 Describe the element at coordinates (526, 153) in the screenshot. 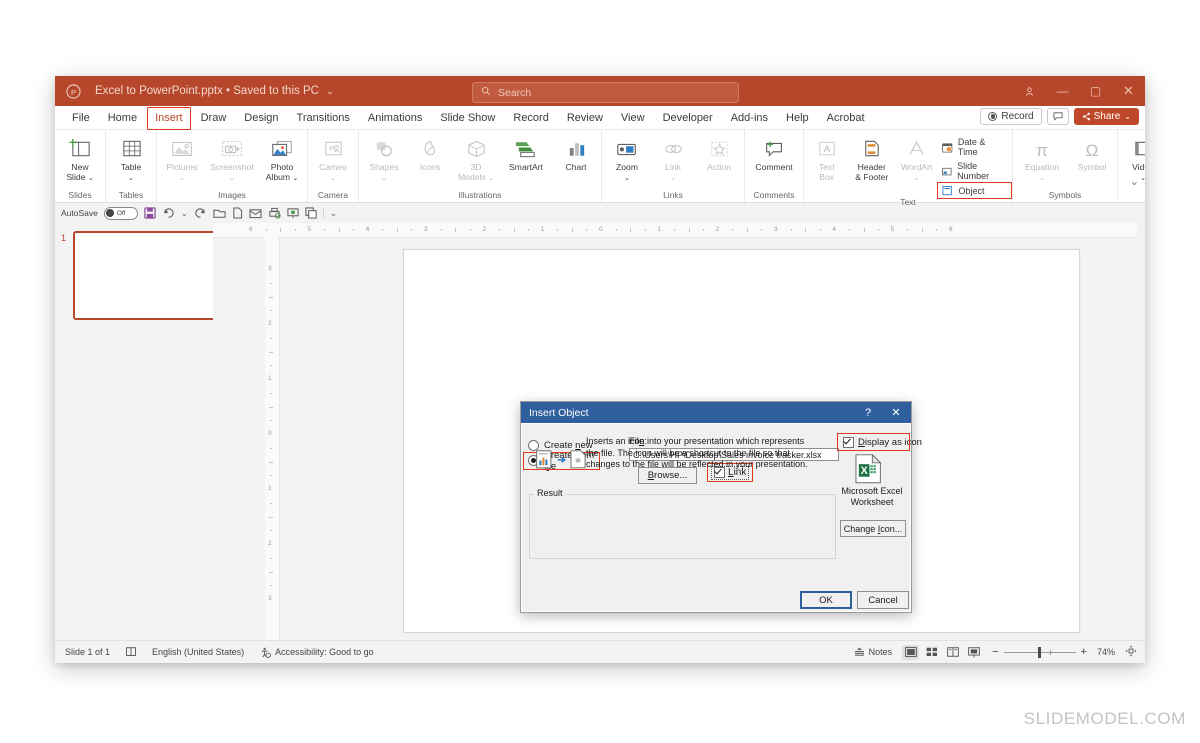

I see `smartart-button: SmartArt` at that location.